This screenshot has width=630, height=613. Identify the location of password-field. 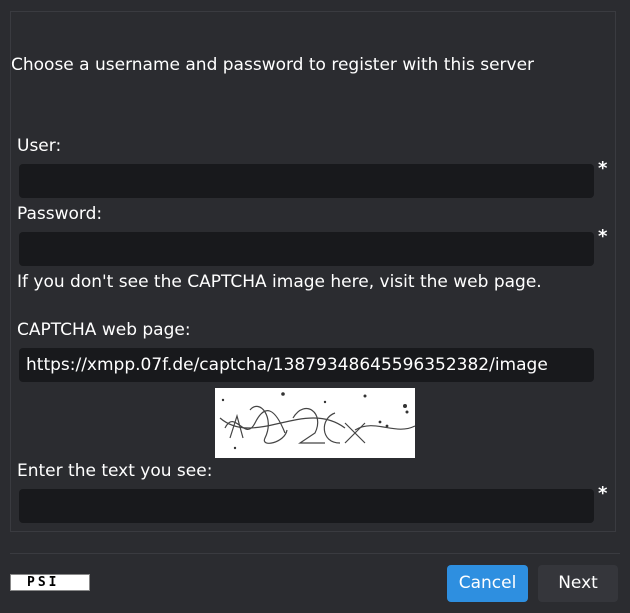
(306, 249).